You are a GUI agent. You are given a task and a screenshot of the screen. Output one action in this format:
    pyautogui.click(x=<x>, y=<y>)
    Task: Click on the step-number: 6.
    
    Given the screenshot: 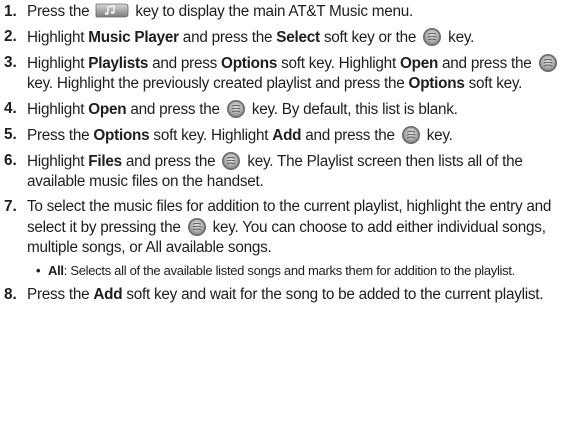 What is the action you would take?
    pyautogui.click(x=10, y=160)
    